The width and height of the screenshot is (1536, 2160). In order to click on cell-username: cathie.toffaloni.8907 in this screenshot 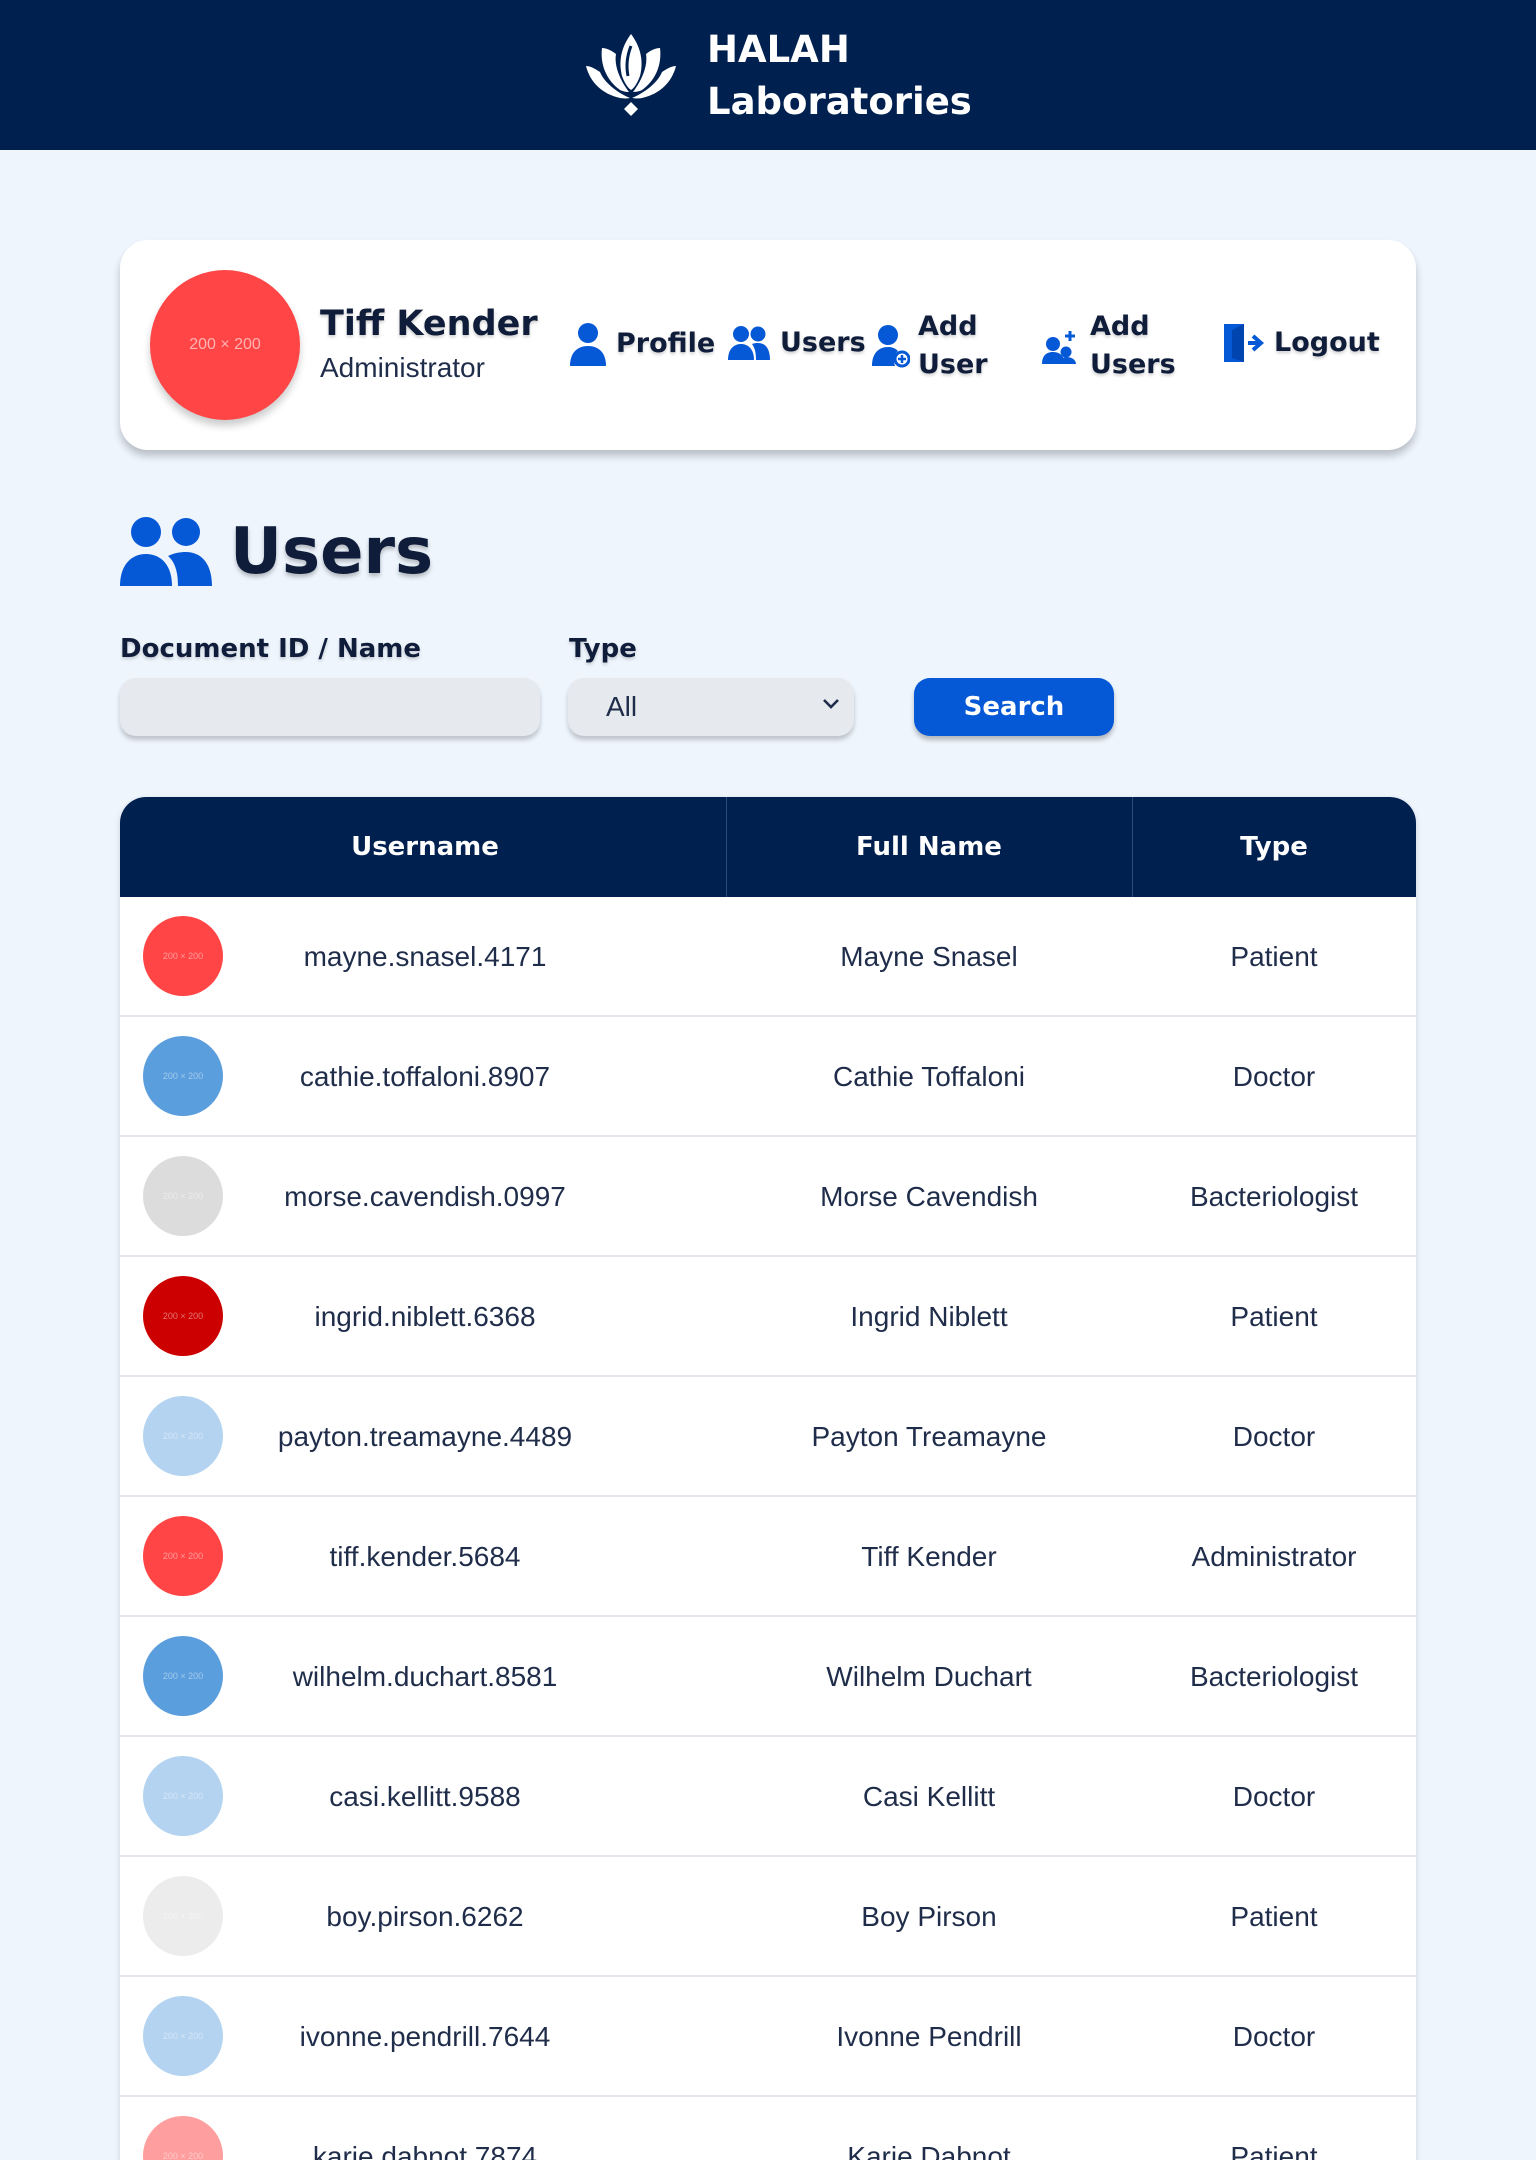, I will do `click(425, 1076)`.